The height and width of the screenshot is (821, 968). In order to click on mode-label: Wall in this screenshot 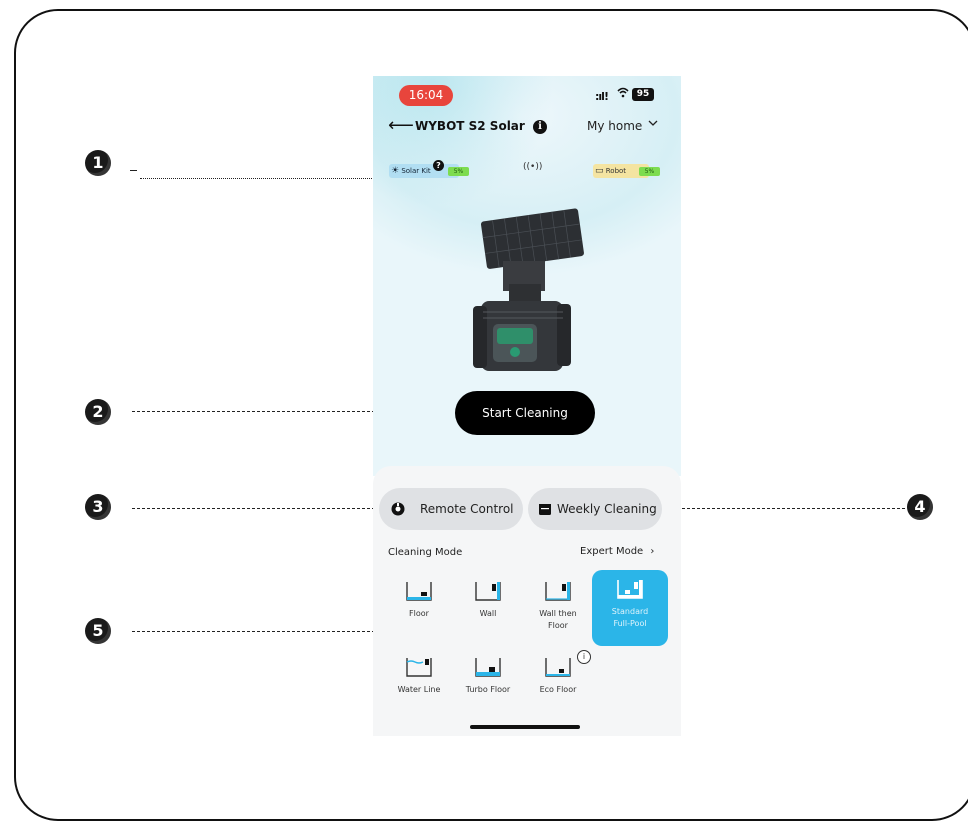, I will do `click(488, 613)`.